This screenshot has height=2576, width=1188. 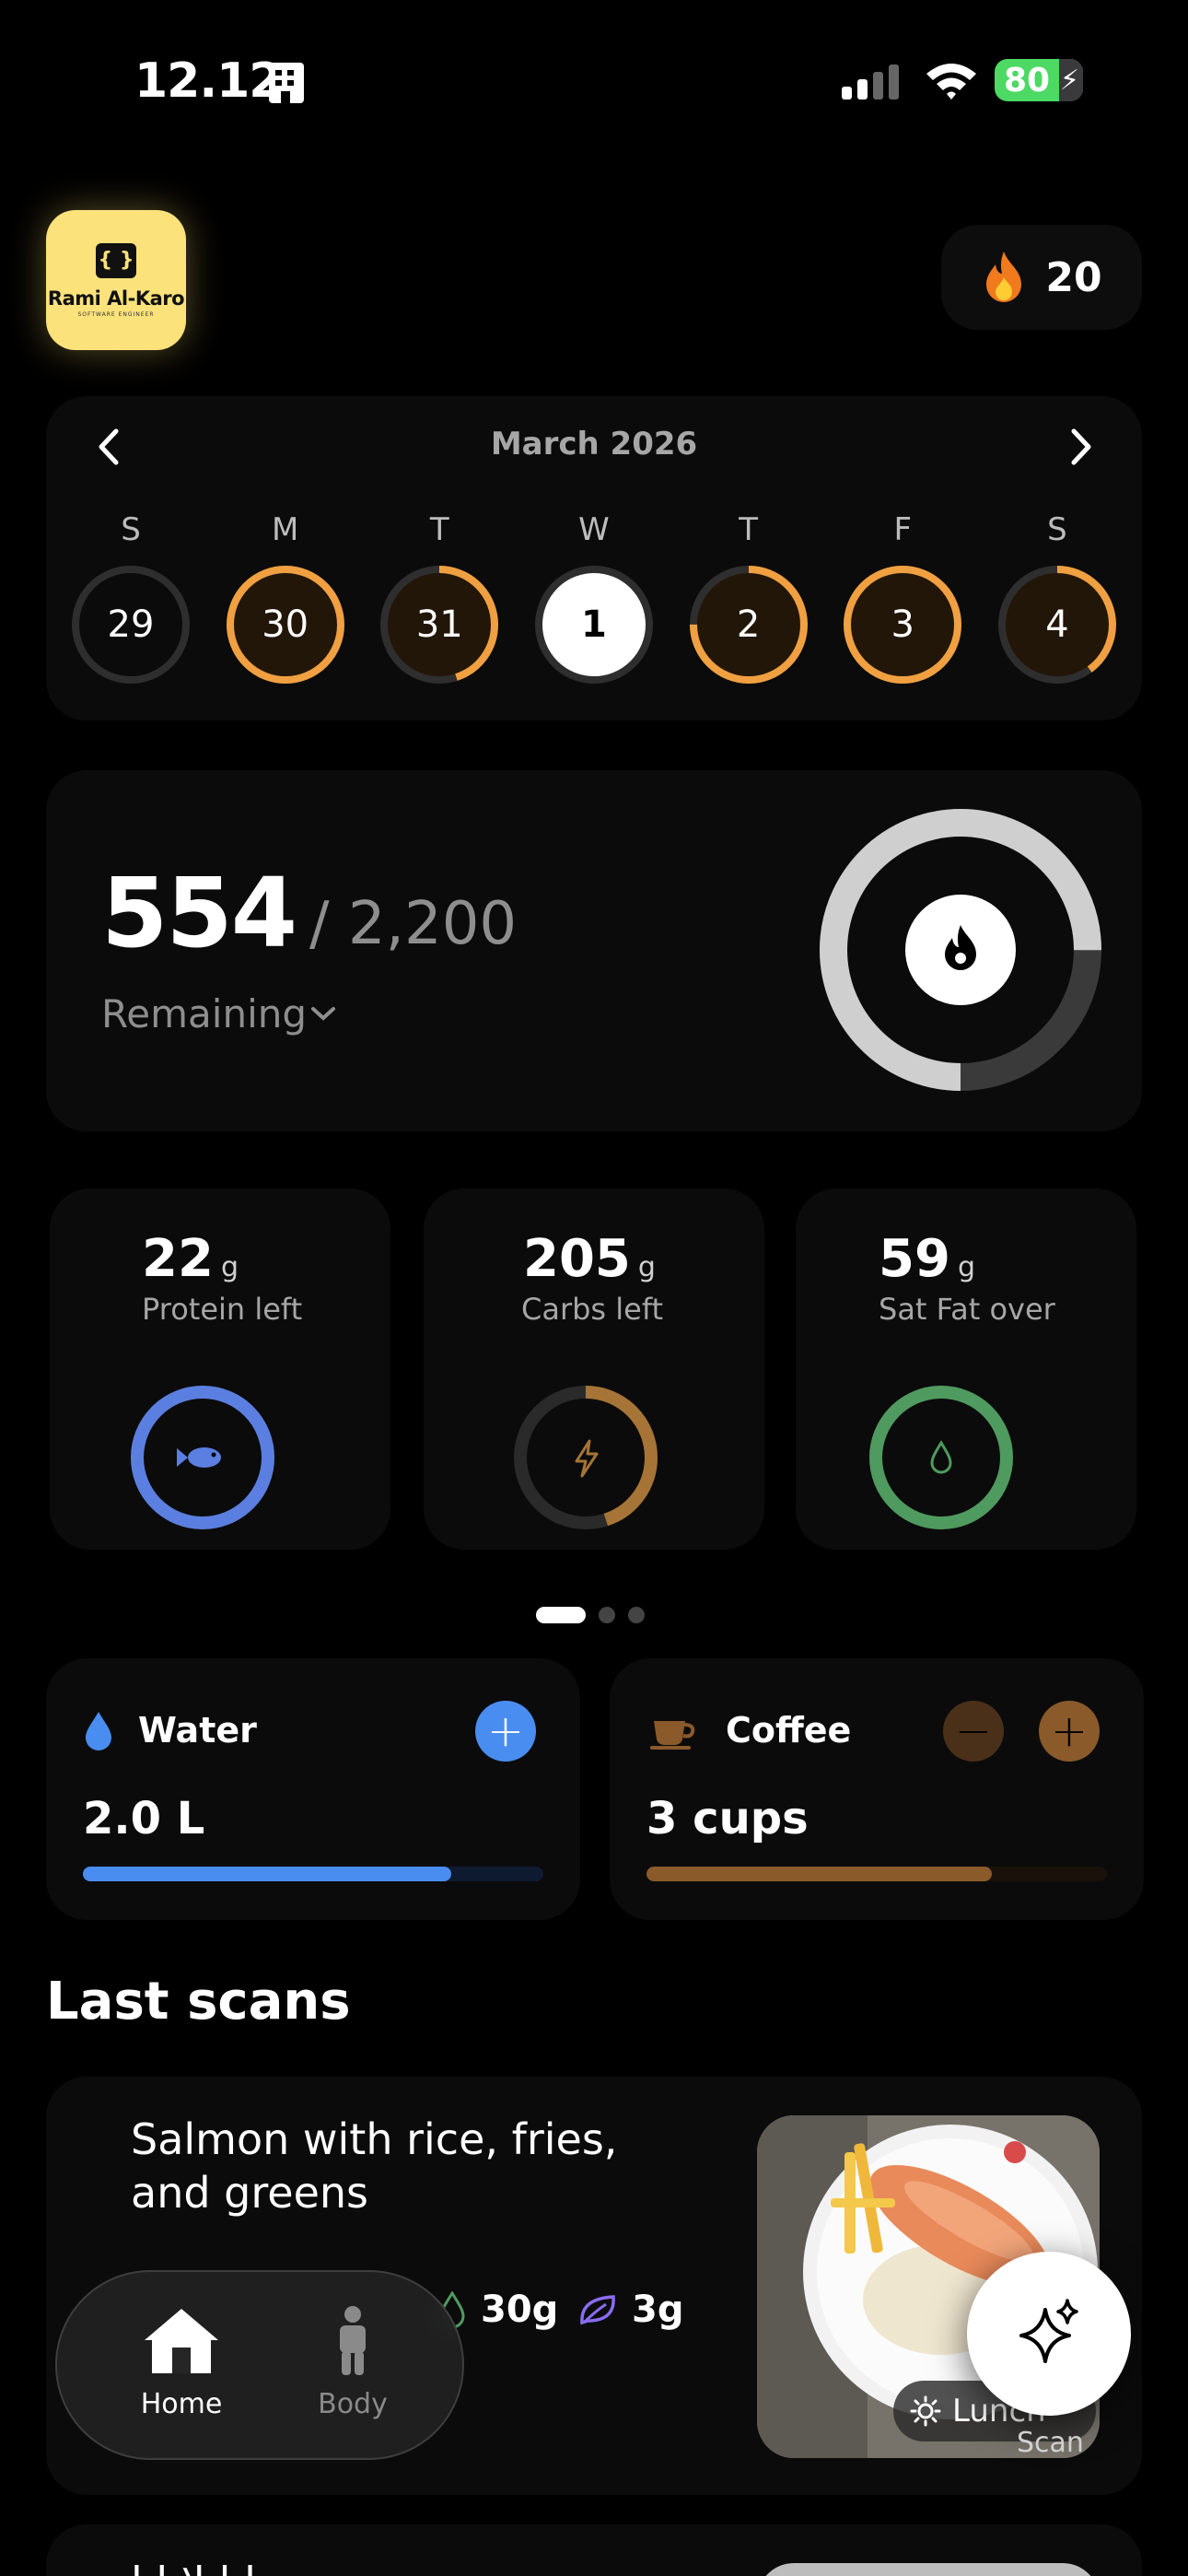 What do you see at coordinates (877, 1789) in the screenshot?
I see `coffee-tracker: Coffee − + 3 cups` at bounding box center [877, 1789].